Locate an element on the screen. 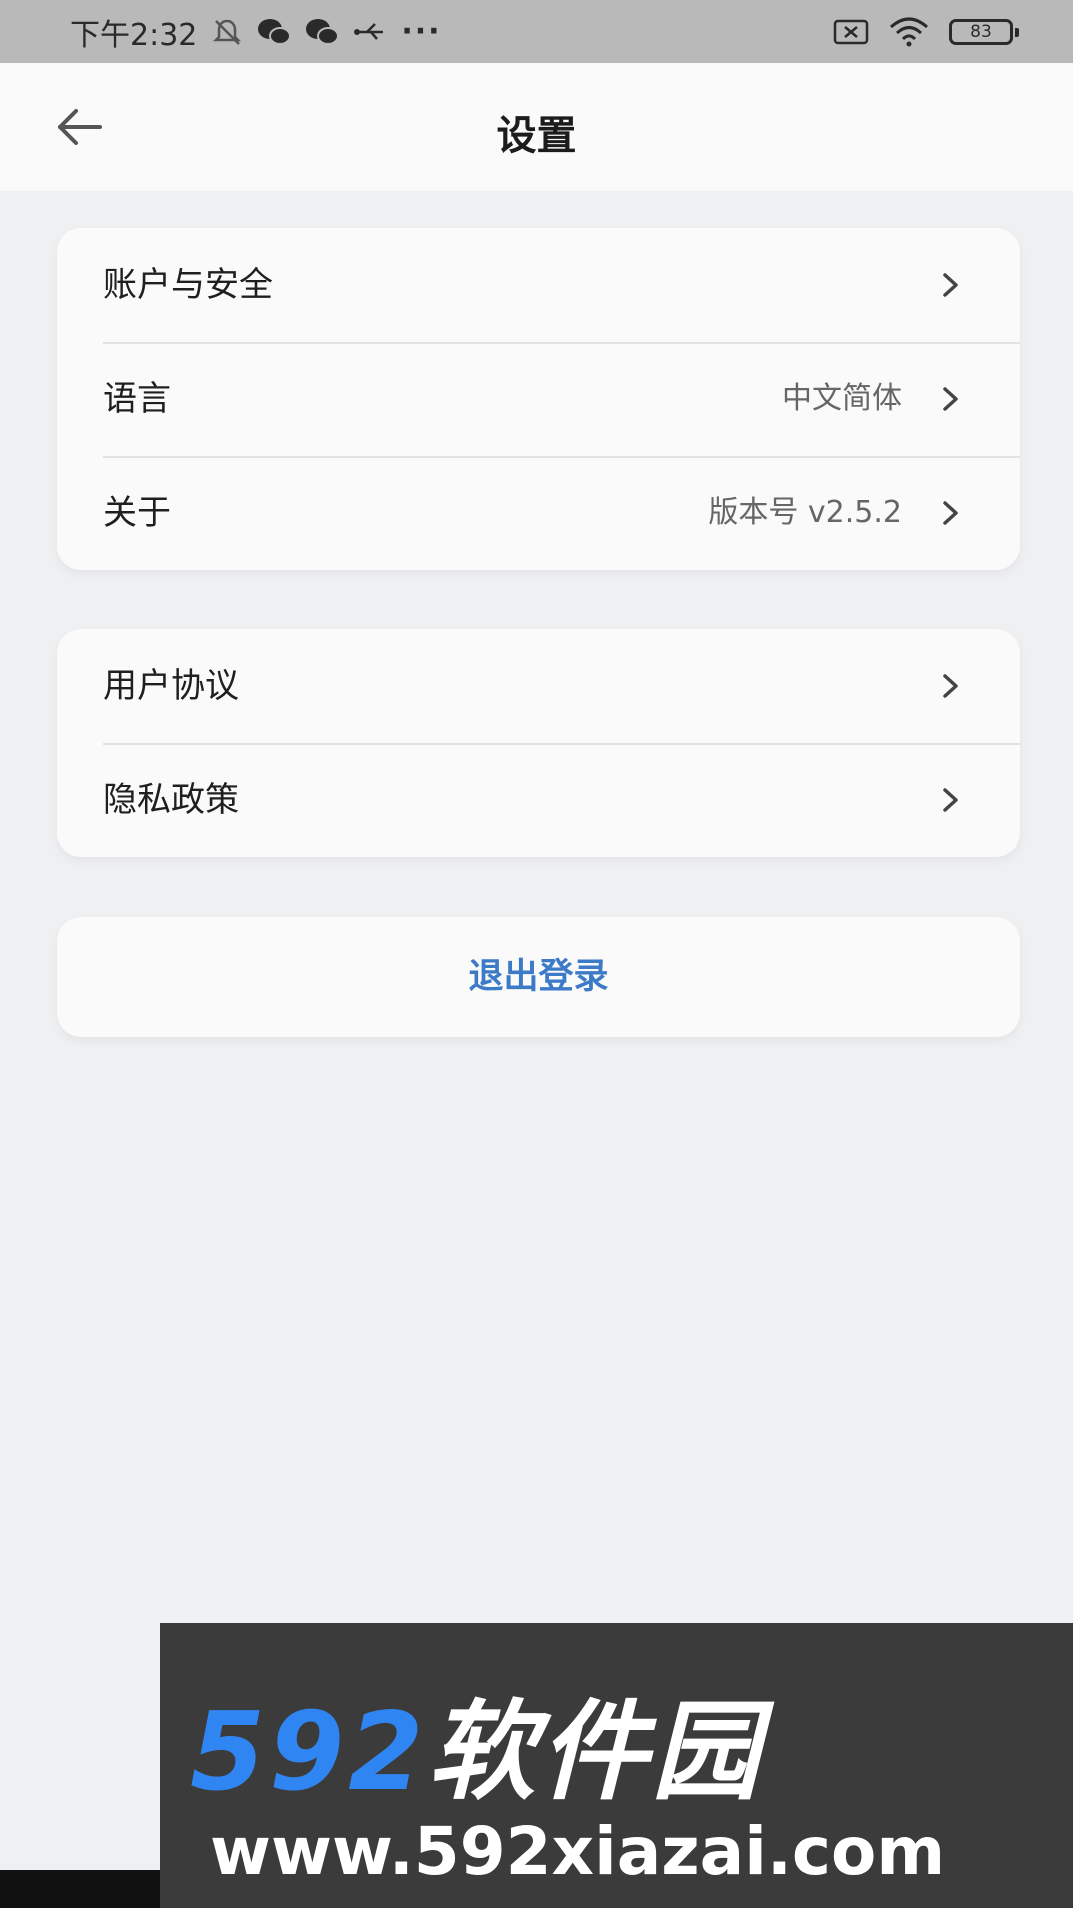 This screenshot has height=1908, width=1073. status-left: 下午2:32 ··· is located at coordinates (256, 31).